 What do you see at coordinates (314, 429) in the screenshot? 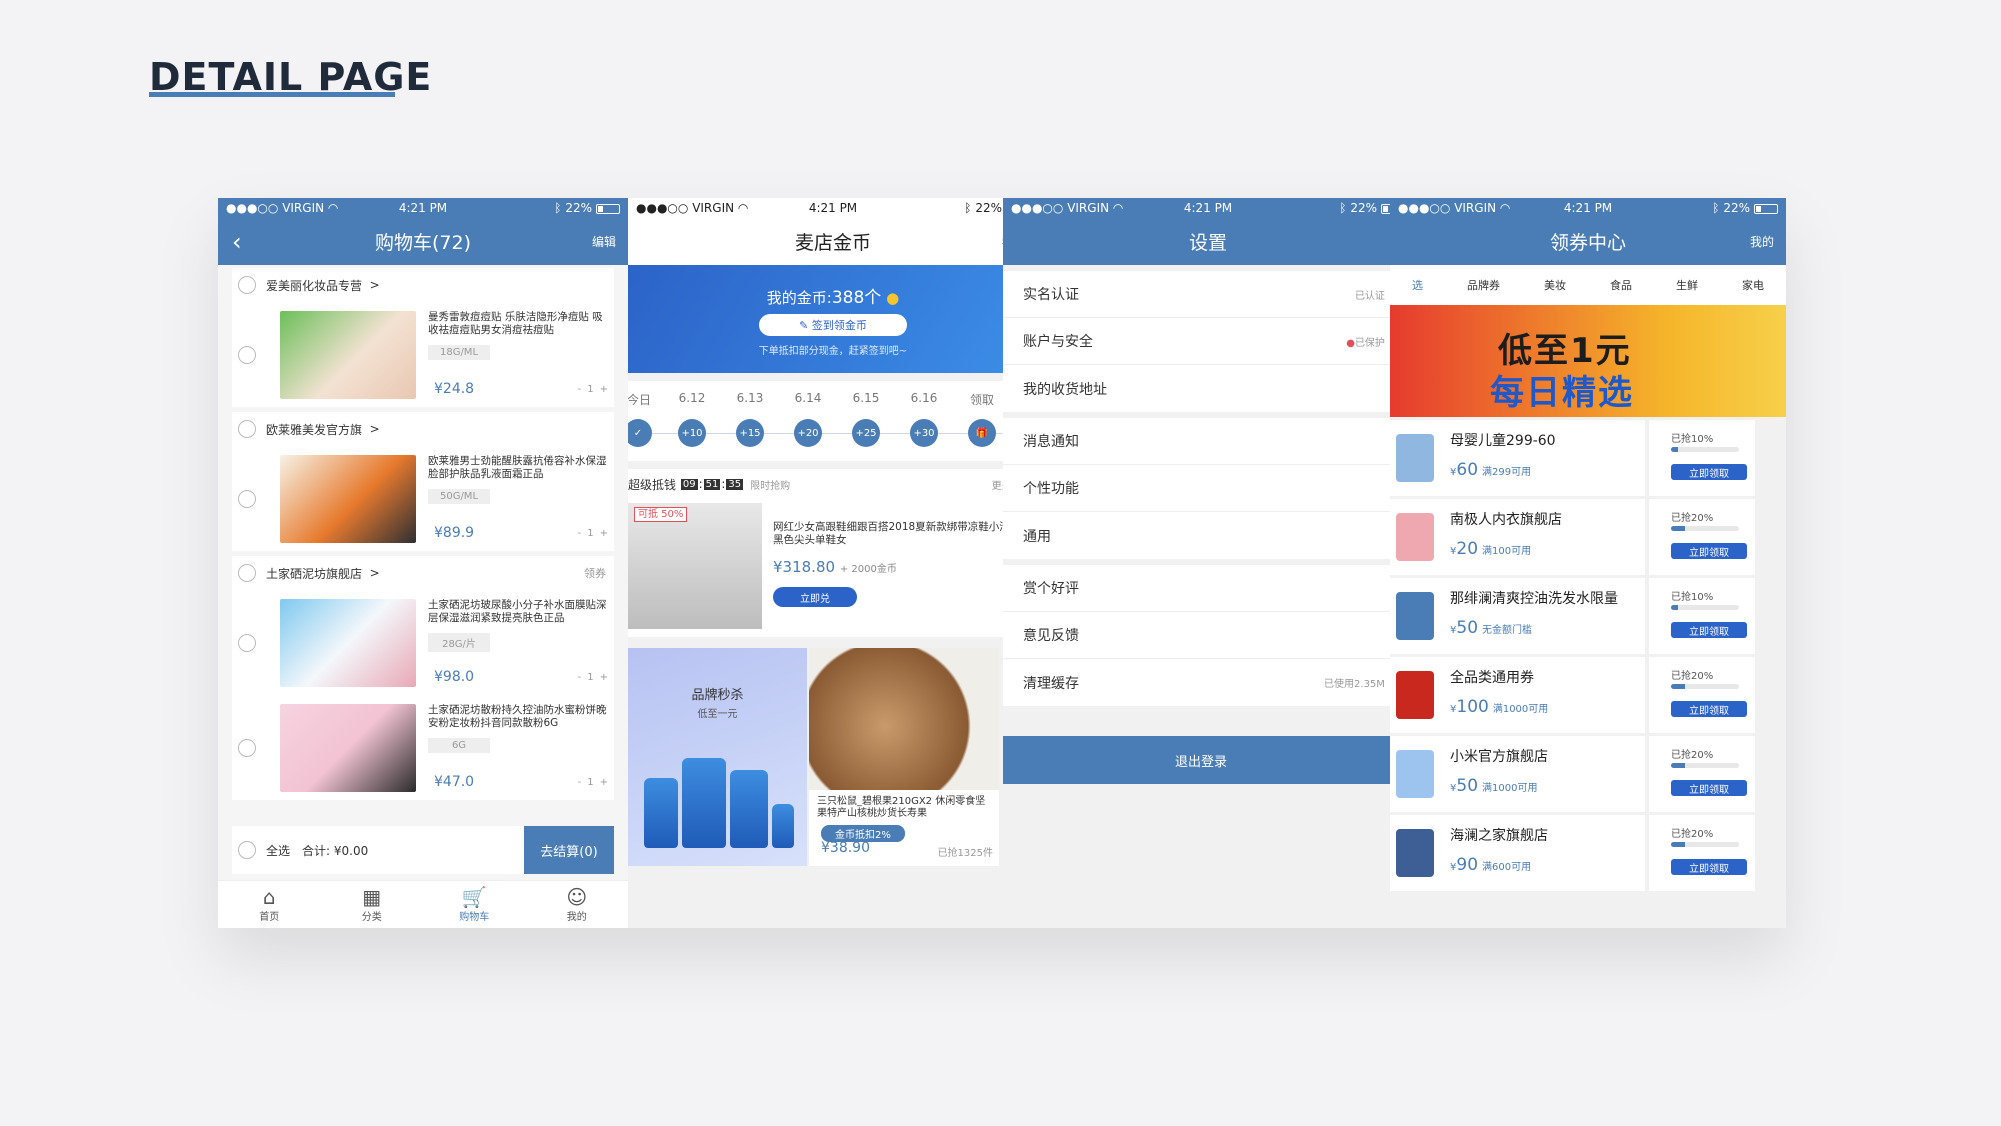
I see `shop-name: 欧莱雅美发官方旗` at bounding box center [314, 429].